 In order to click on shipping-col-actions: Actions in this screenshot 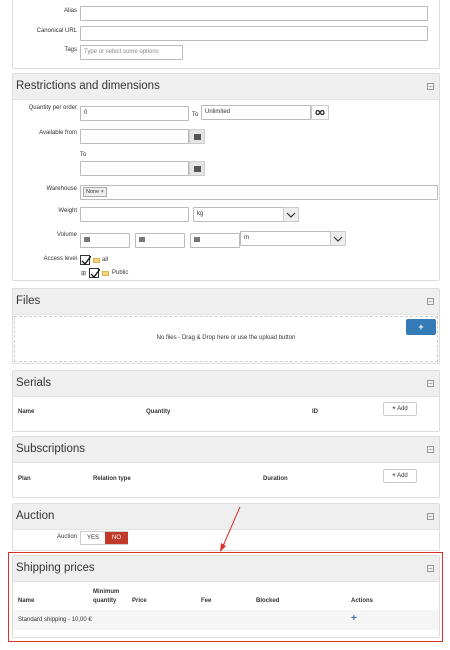, I will do `click(362, 601)`.